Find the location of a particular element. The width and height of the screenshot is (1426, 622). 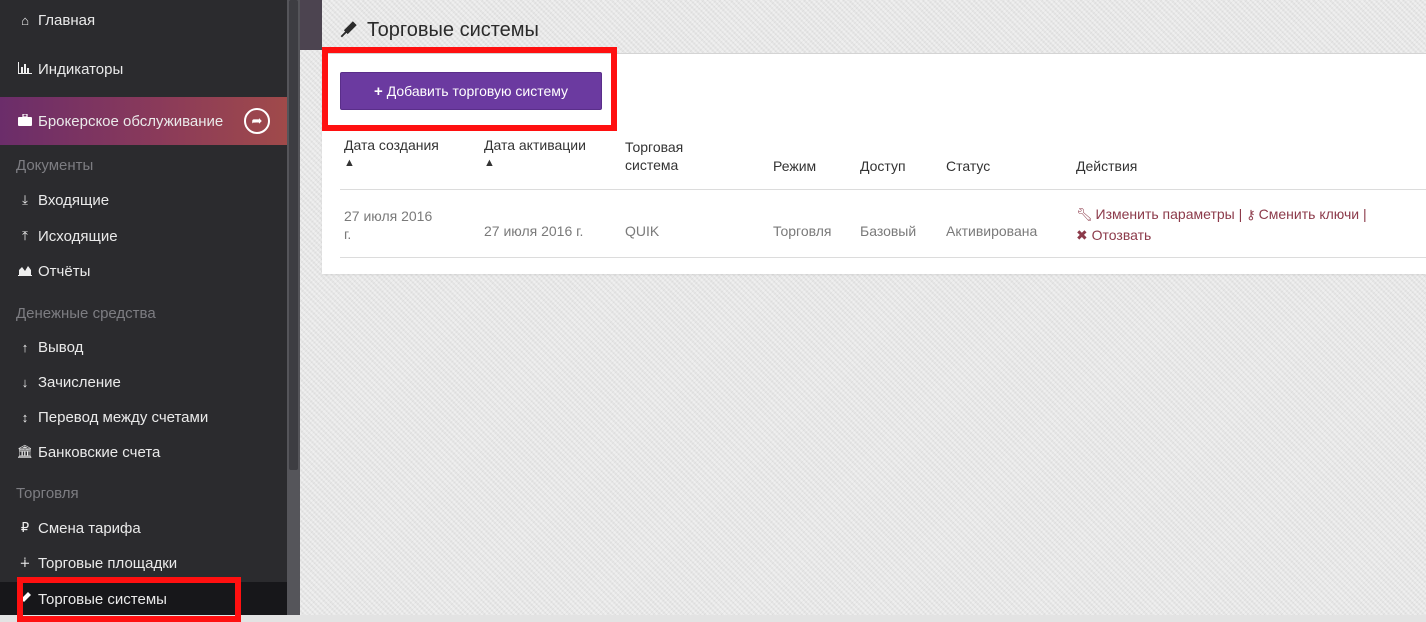

edit-params-link: 🔧︎ Изменить параметры is located at coordinates (1155, 214).